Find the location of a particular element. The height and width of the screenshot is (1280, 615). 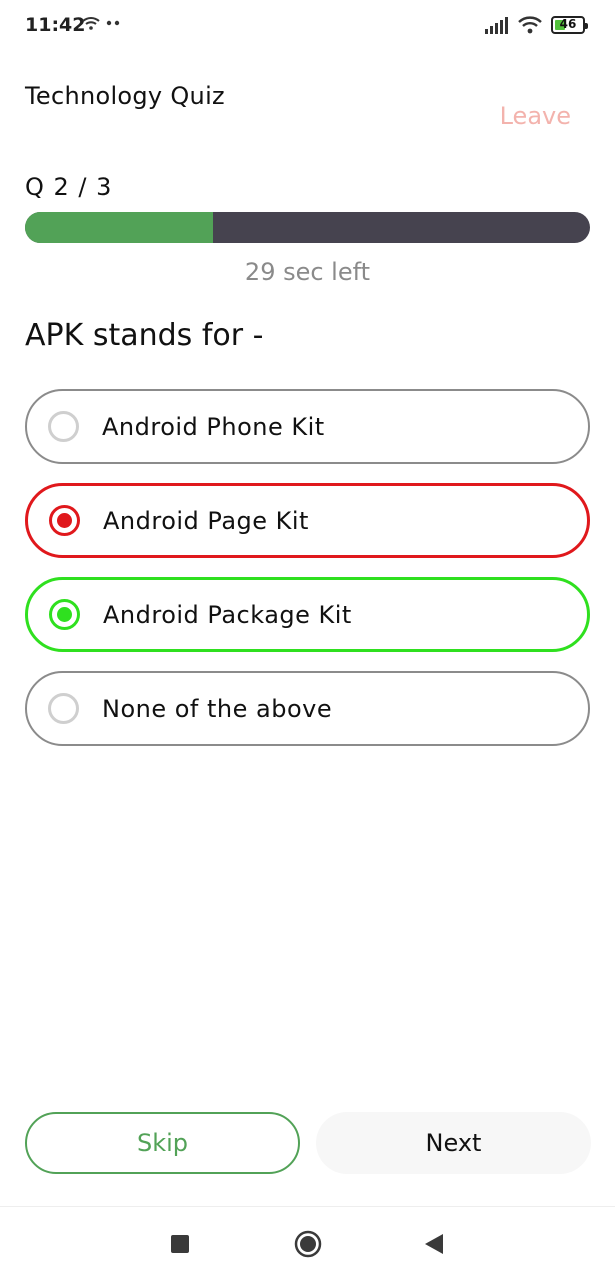

answer-option: Android Package Kit is located at coordinates (307, 614).